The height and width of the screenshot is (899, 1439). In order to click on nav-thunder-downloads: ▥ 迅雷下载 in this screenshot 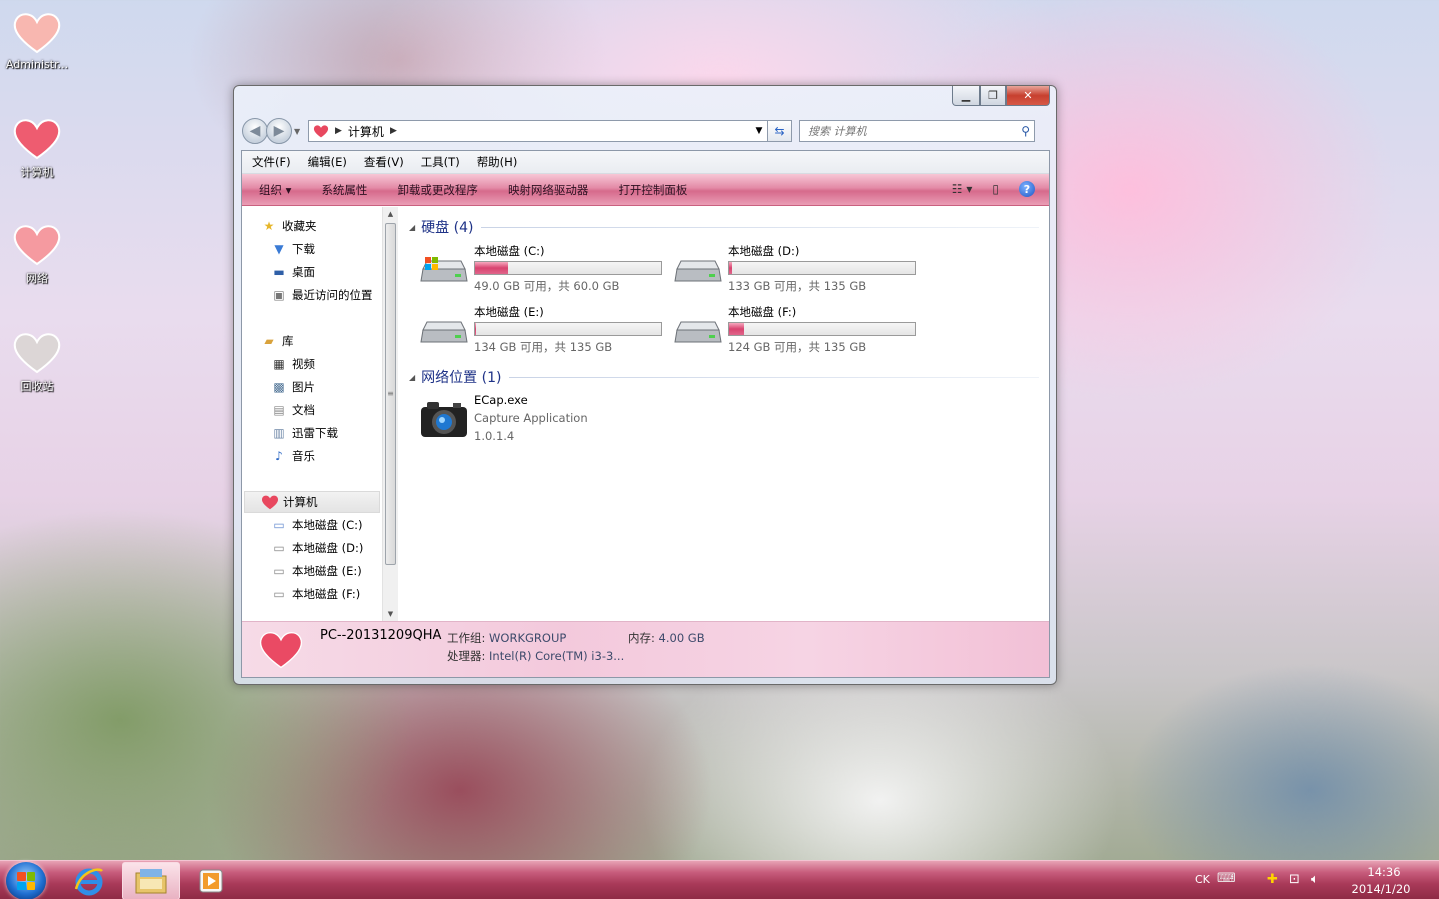, I will do `click(304, 433)`.